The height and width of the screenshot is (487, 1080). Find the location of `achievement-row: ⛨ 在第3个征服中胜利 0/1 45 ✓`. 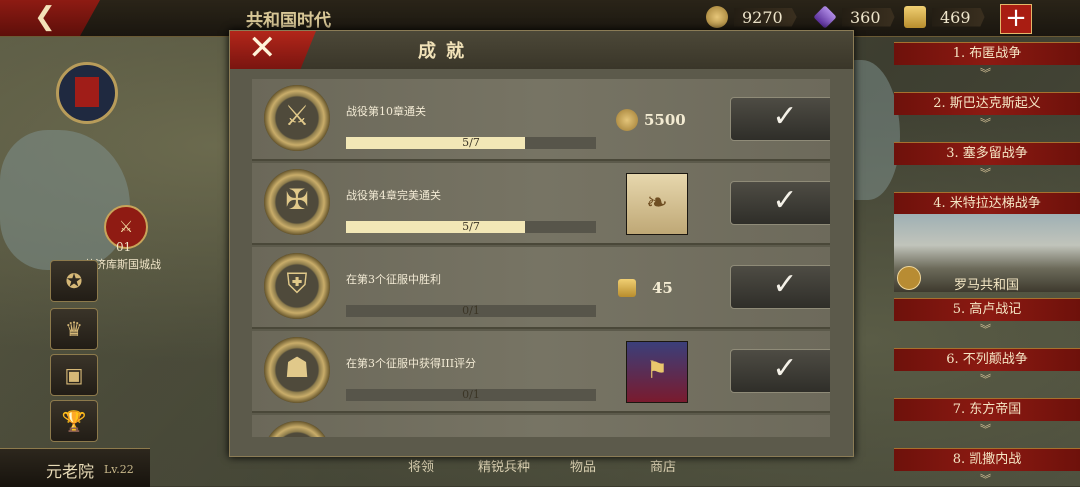

achievement-row: ⛨ 在第3个征服中胜利 0/1 45 ✓ is located at coordinates (541, 288).